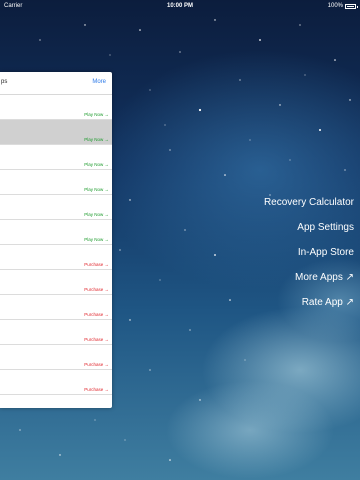  I want to click on more-button: More, so click(99, 82).